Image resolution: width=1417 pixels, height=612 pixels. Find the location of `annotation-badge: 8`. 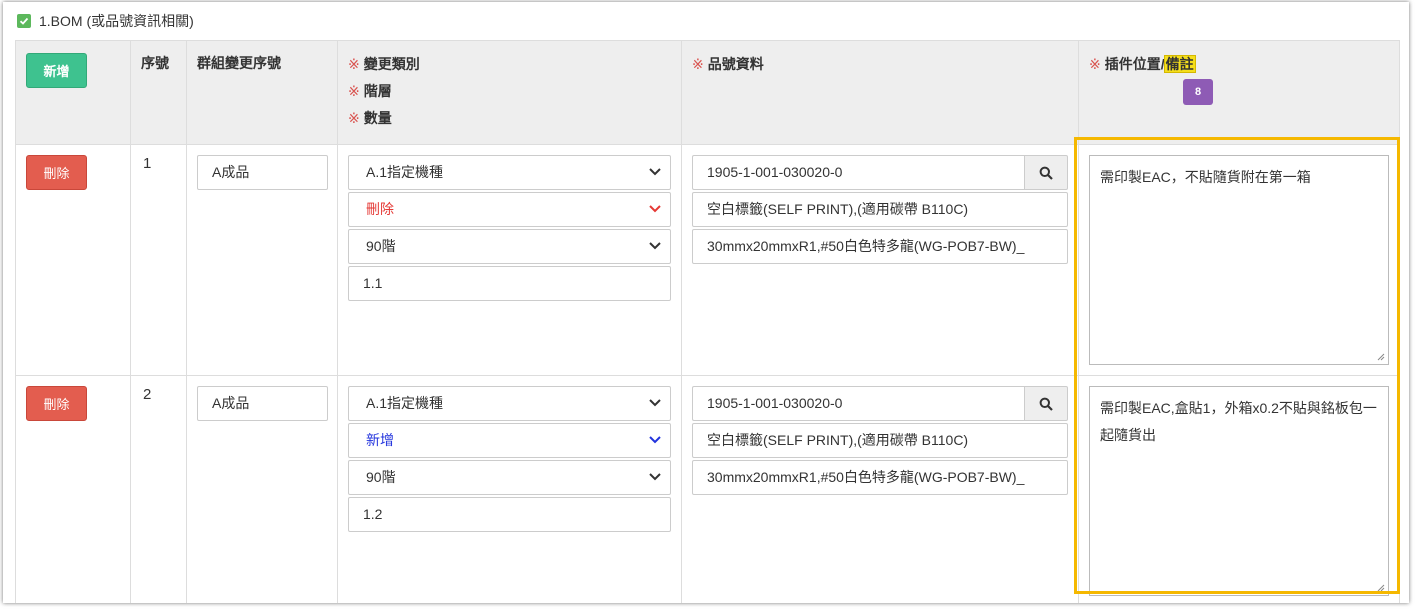

annotation-badge: 8 is located at coordinates (1198, 92).